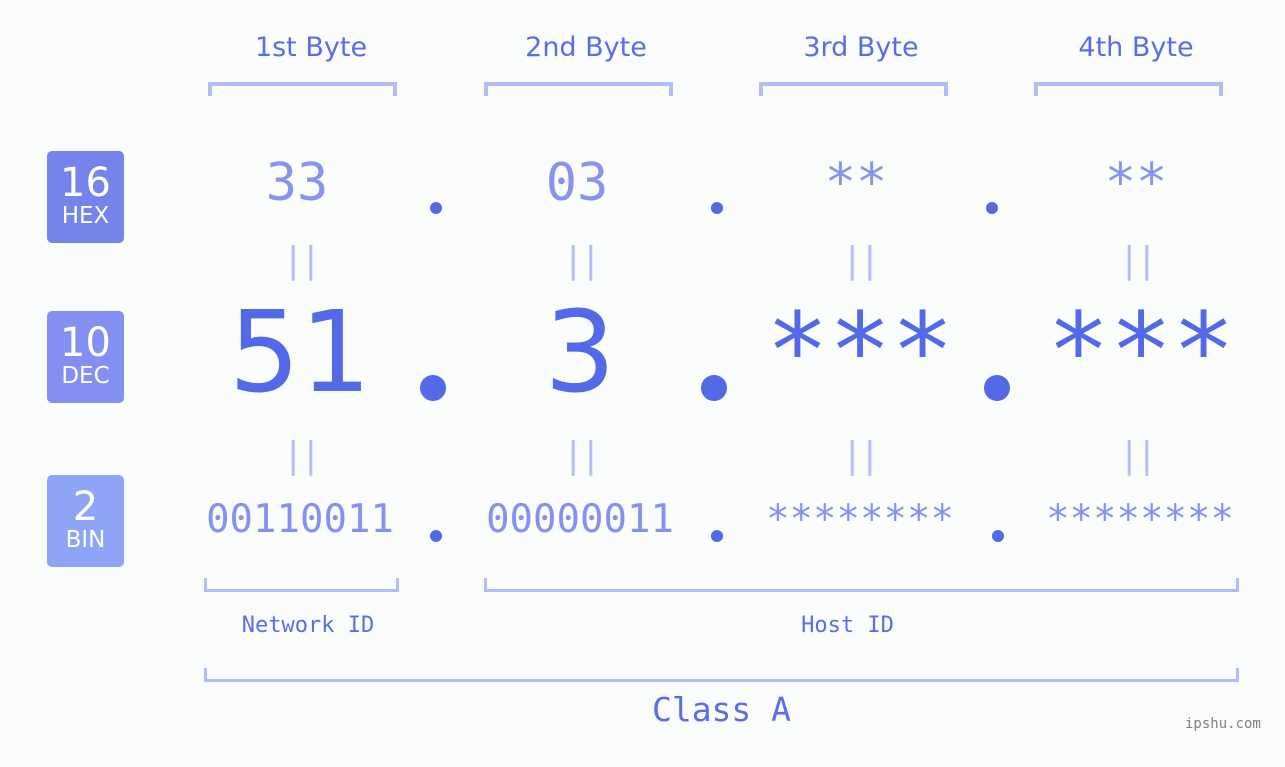  Describe the element at coordinates (1141, 351) in the screenshot. I see `dec-value-4: ***` at that location.